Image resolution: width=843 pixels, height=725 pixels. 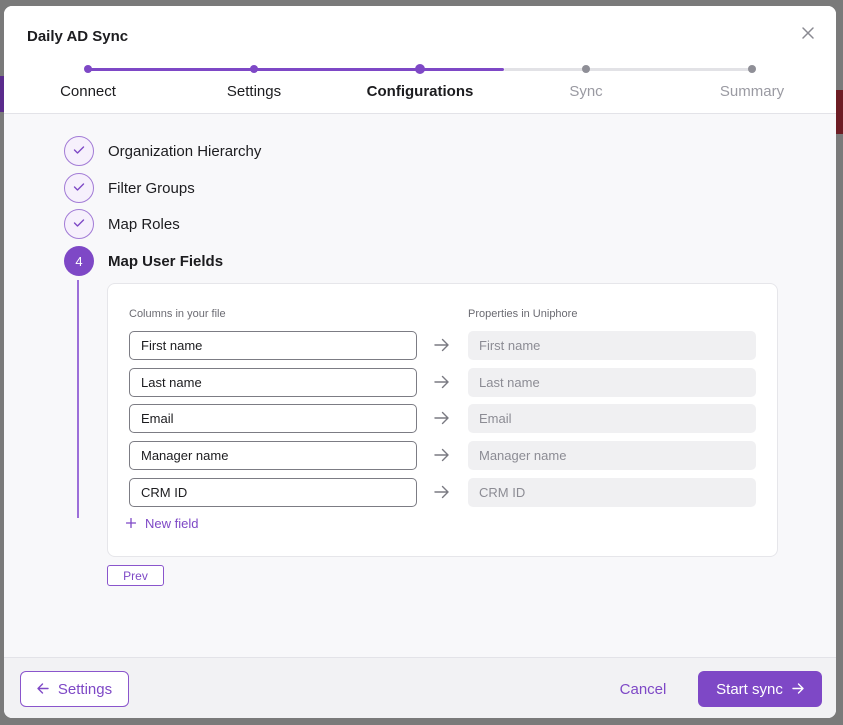 I want to click on step-dot-sync, so click(x=586, y=69).